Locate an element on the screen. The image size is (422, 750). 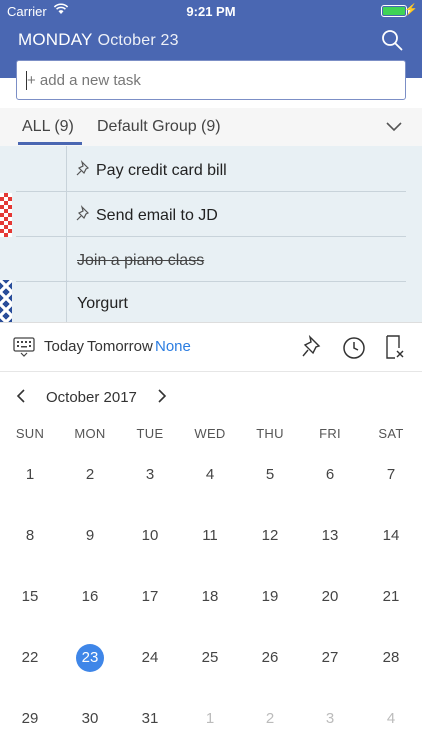
calendar-day: 27 is located at coordinates (330, 658).